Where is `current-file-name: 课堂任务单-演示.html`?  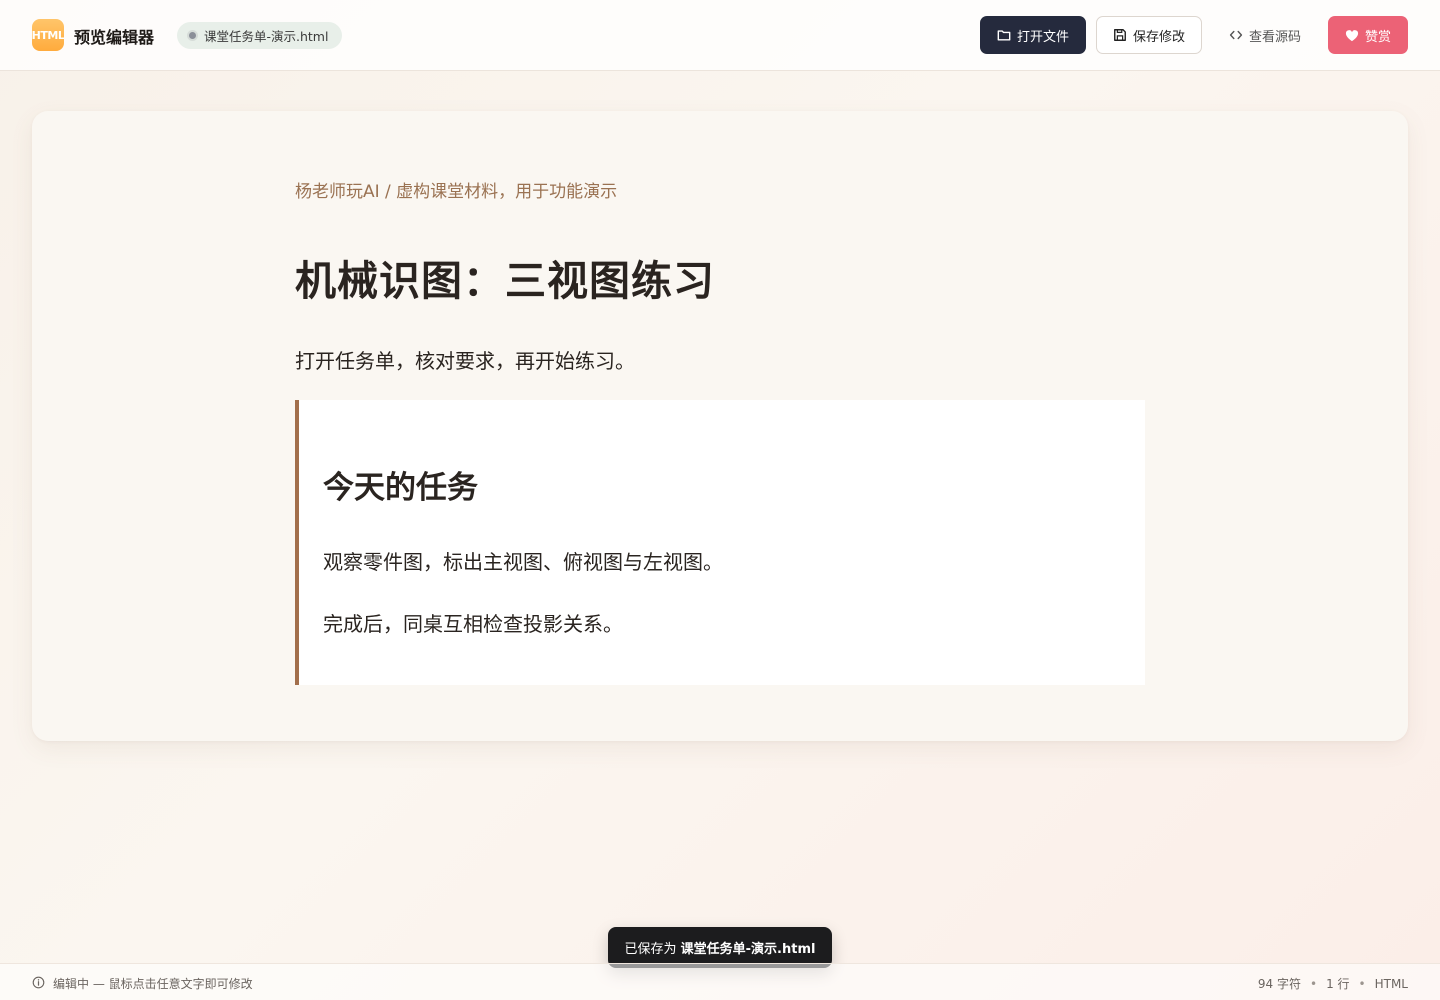 current-file-name: 课堂任务单-演示.html is located at coordinates (266, 36).